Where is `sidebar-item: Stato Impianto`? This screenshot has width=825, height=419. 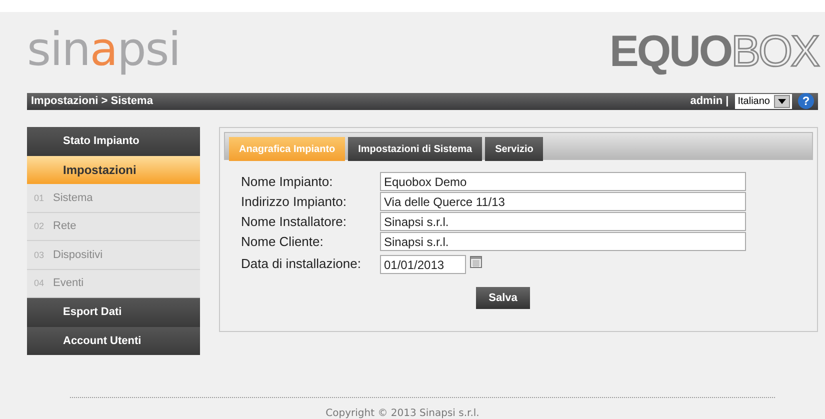 sidebar-item: Stato Impianto is located at coordinates (113, 141).